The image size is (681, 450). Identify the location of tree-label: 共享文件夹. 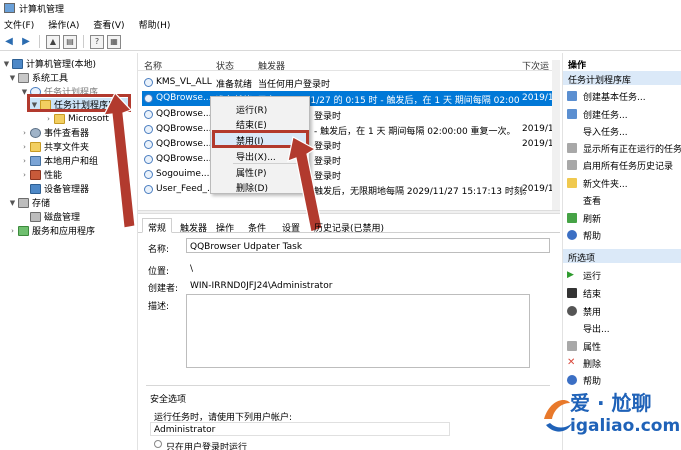
(67, 148).